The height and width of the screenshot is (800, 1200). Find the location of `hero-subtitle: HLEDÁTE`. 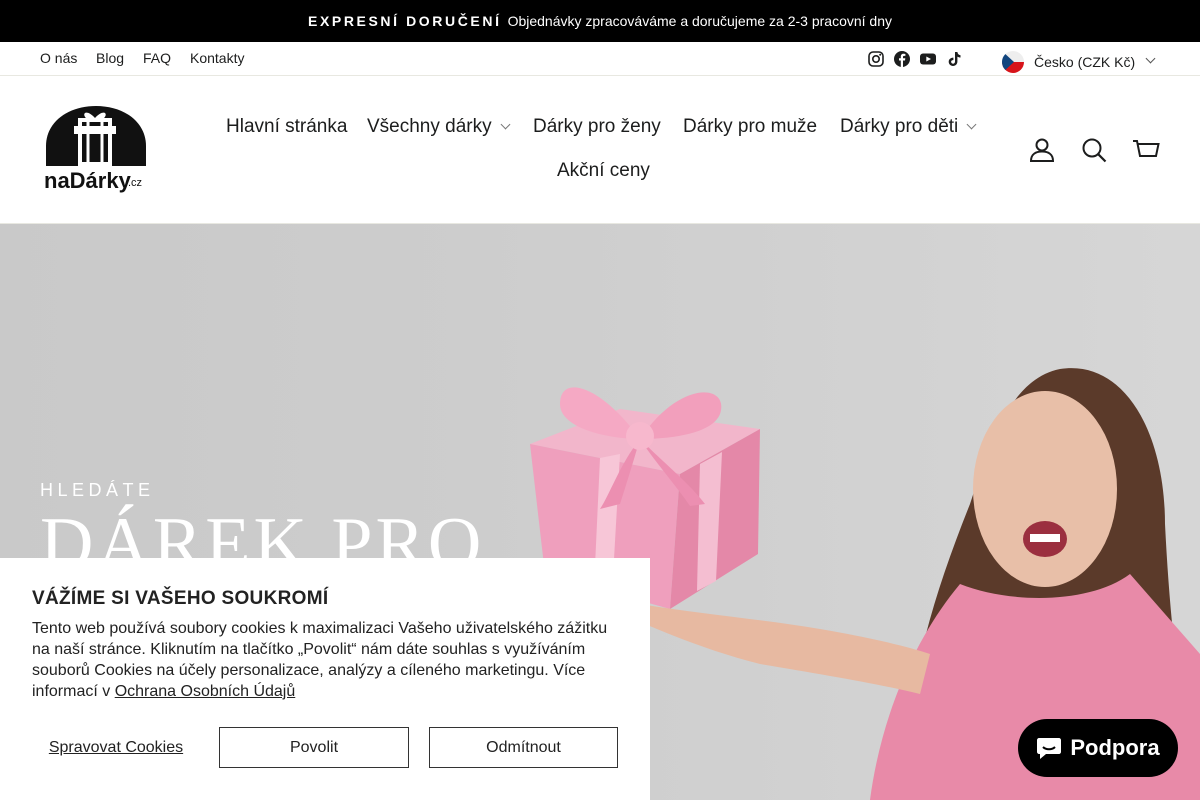

hero-subtitle: HLEDÁTE is located at coordinates (97, 490).